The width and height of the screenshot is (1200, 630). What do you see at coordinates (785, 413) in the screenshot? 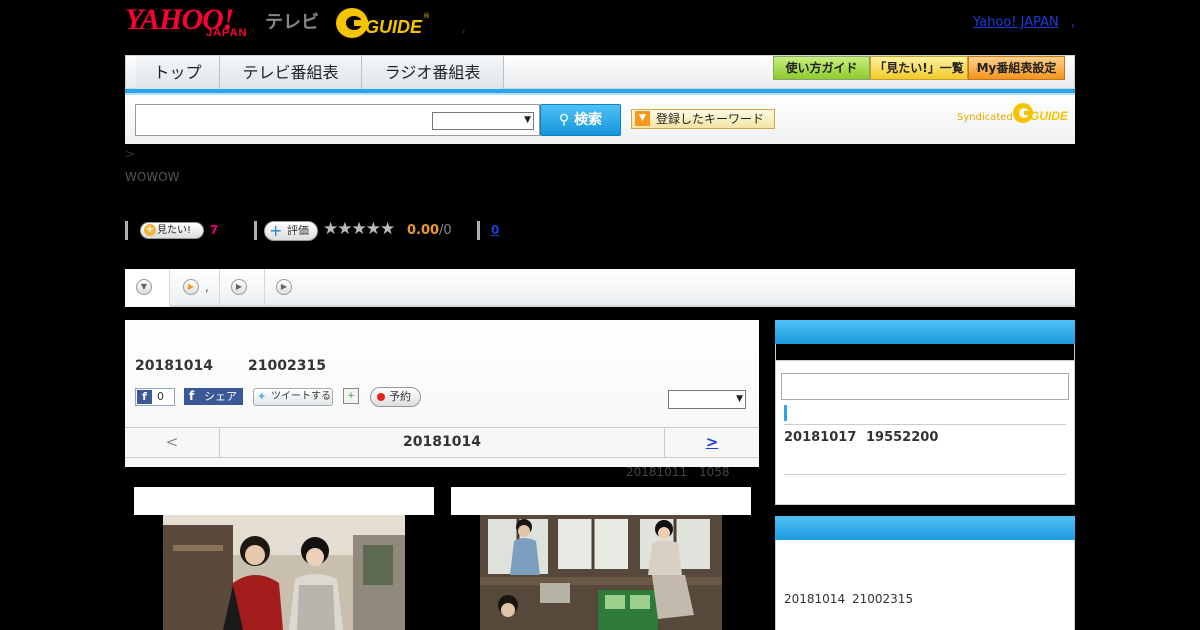
I see `sidebar-section-marker` at bounding box center [785, 413].